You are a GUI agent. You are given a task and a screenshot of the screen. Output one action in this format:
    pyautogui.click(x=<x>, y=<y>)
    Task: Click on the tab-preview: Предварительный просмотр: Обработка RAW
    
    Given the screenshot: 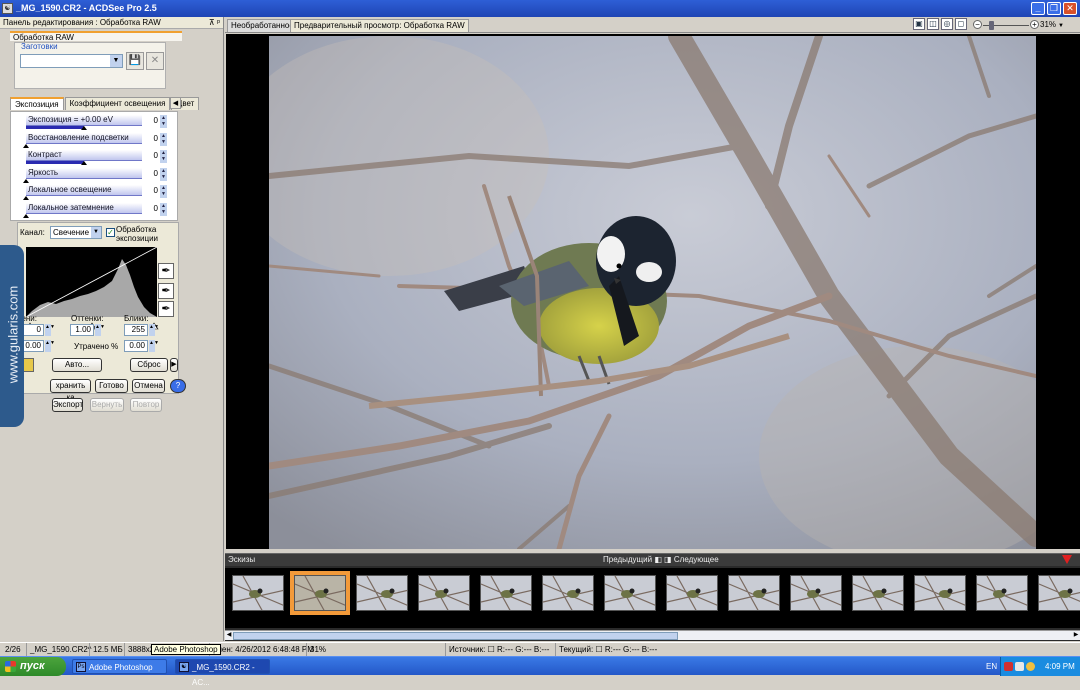 What is the action you would take?
    pyautogui.click(x=379, y=25)
    